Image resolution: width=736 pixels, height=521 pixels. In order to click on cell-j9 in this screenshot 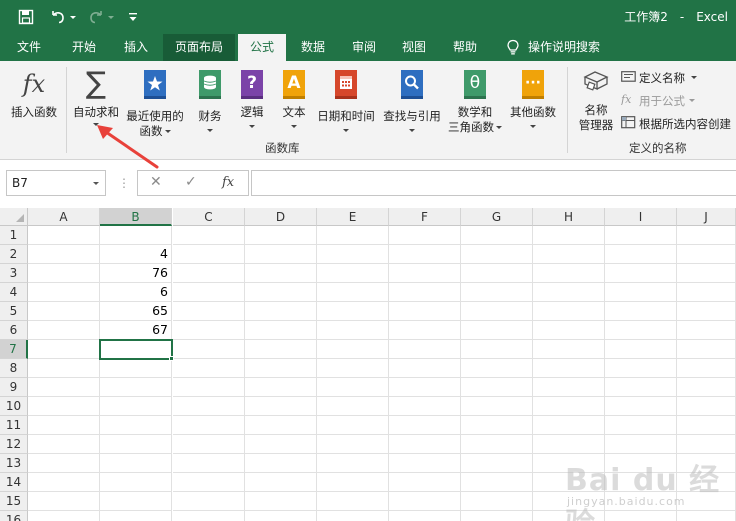, I will do `click(706, 387)`.